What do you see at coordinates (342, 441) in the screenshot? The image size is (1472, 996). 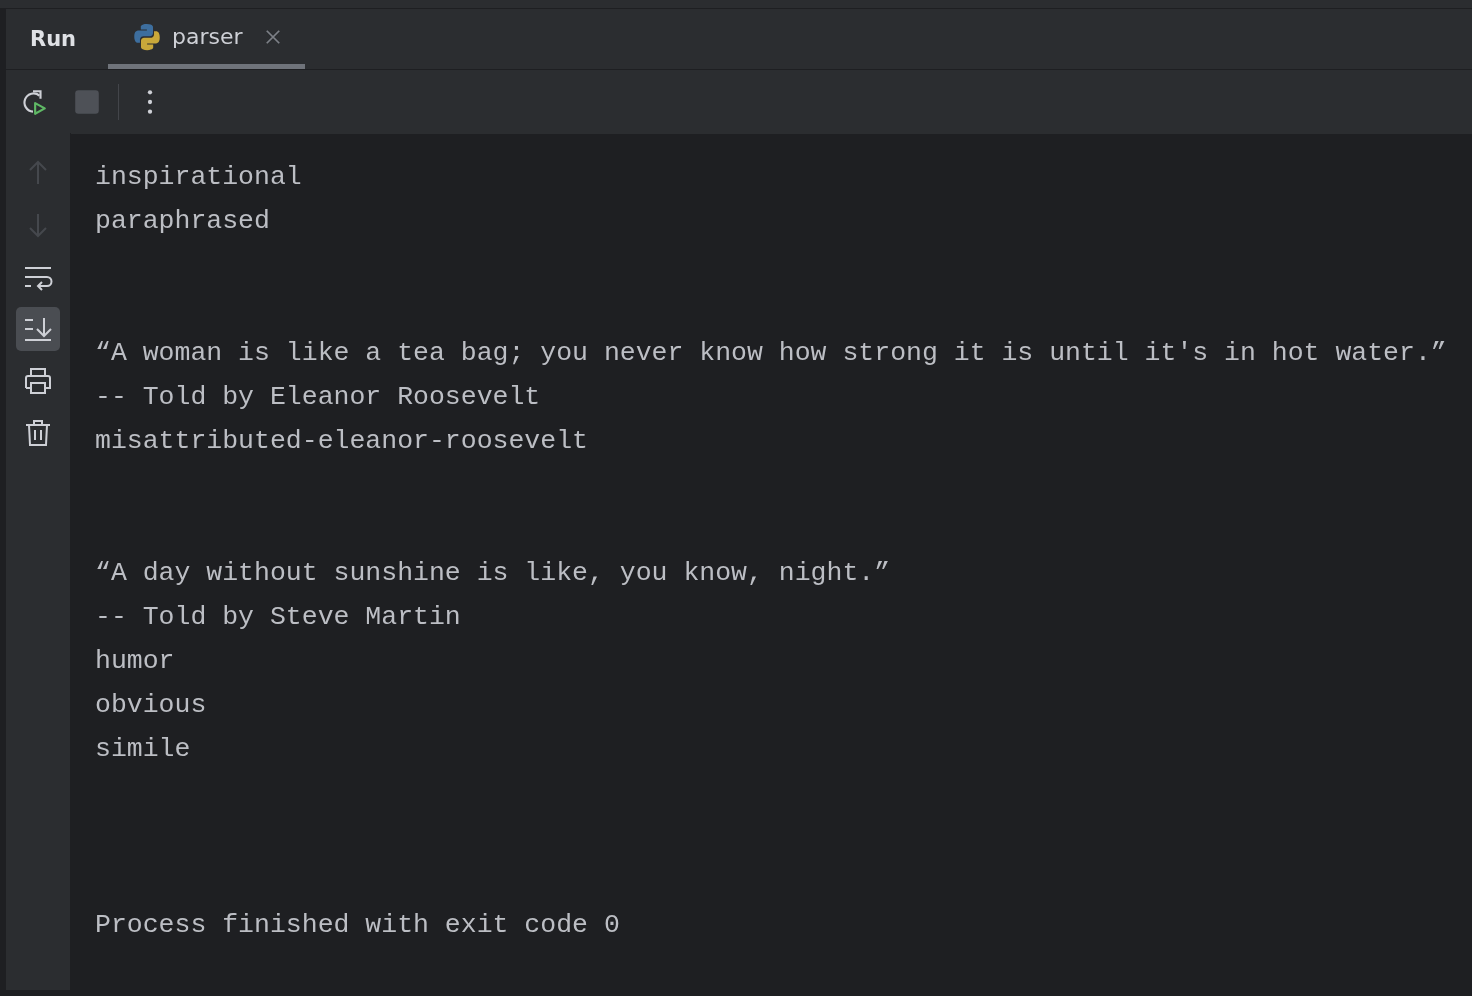 I see `console-line: misattributed-eleanor-roosevelt` at bounding box center [342, 441].